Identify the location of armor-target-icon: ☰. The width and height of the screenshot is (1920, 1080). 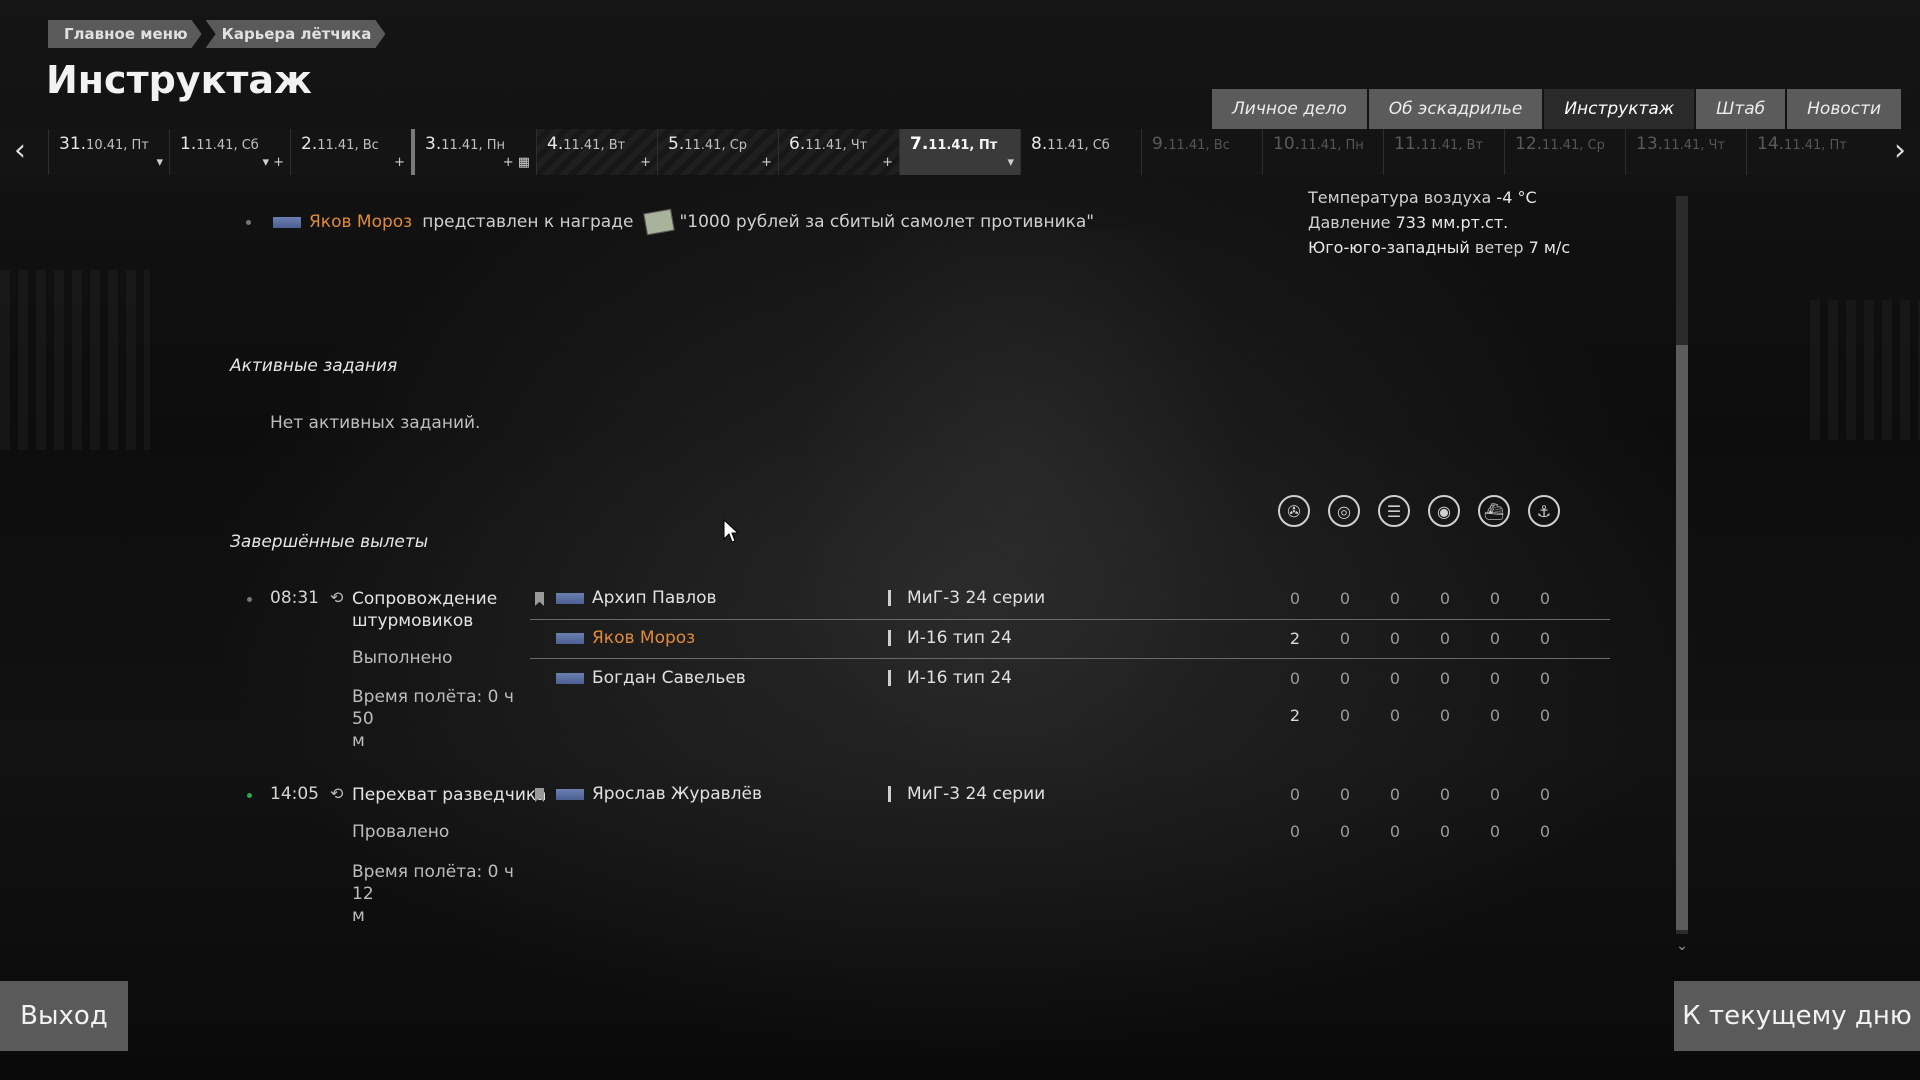
(1394, 511).